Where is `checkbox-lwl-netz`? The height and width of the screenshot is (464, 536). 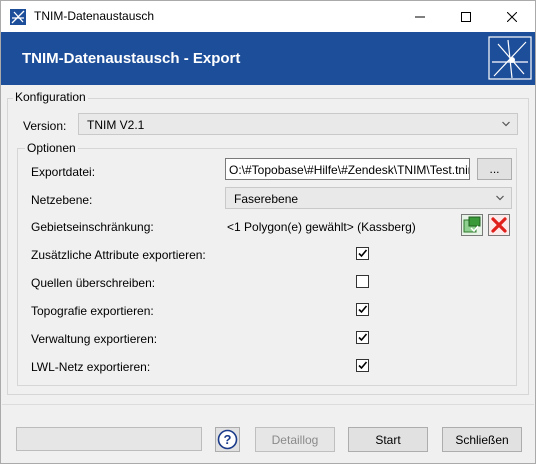 checkbox-lwl-netz is located at coordinates (362, 365).